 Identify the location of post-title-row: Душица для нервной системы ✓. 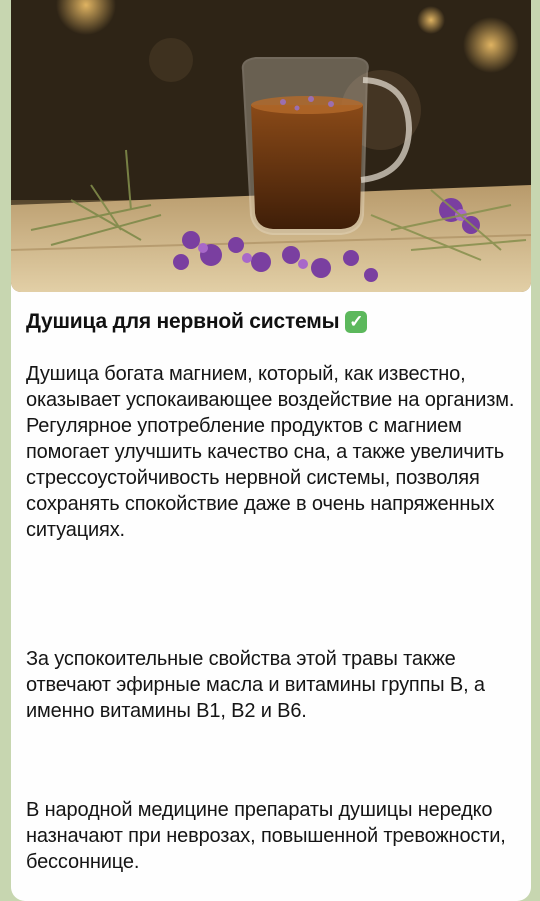
(271, 322).